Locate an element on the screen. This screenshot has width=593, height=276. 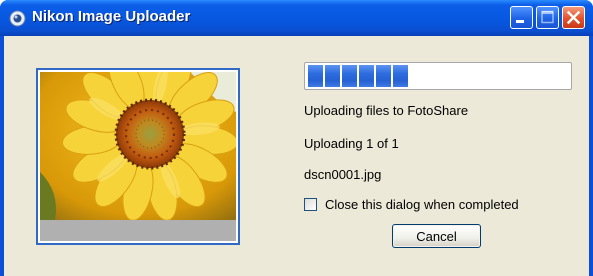
close-button is located at coordinates (573, 17).